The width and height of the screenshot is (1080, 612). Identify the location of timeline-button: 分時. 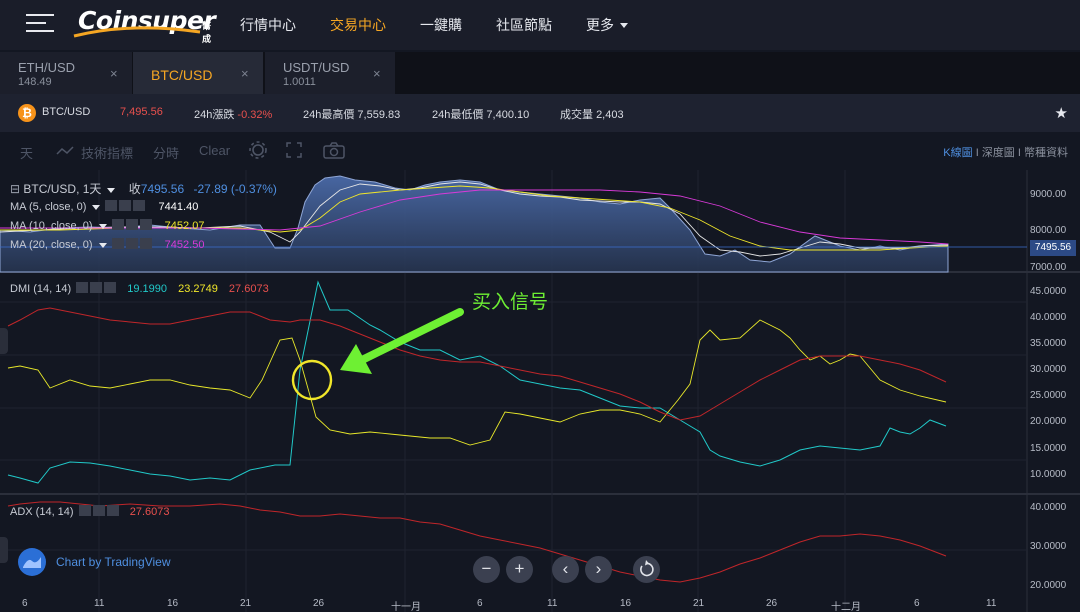
(166, 152).